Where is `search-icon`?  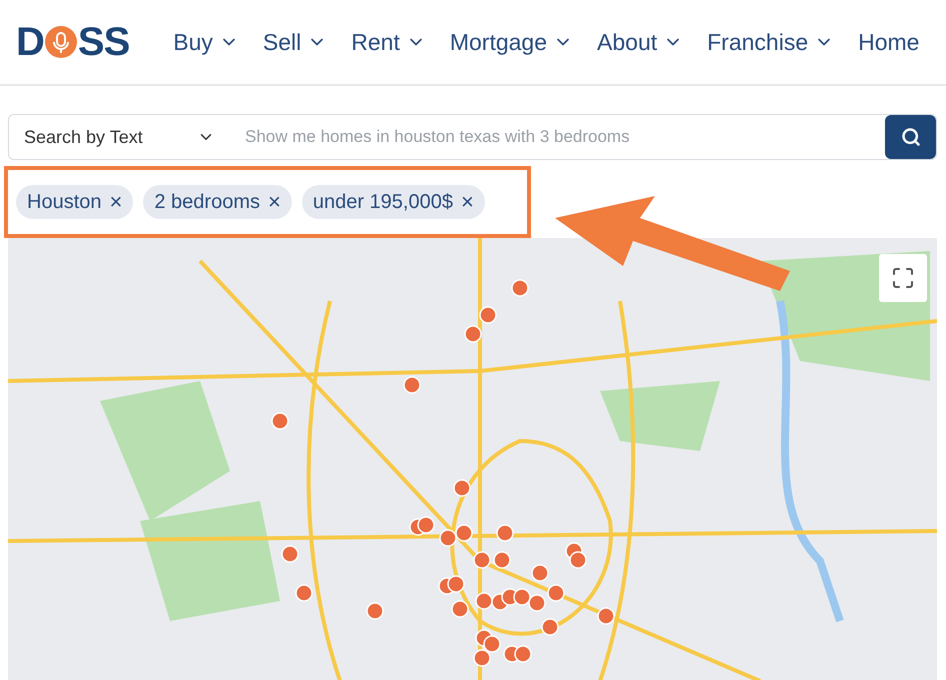 search-icon is located at coordinates (910, 137).